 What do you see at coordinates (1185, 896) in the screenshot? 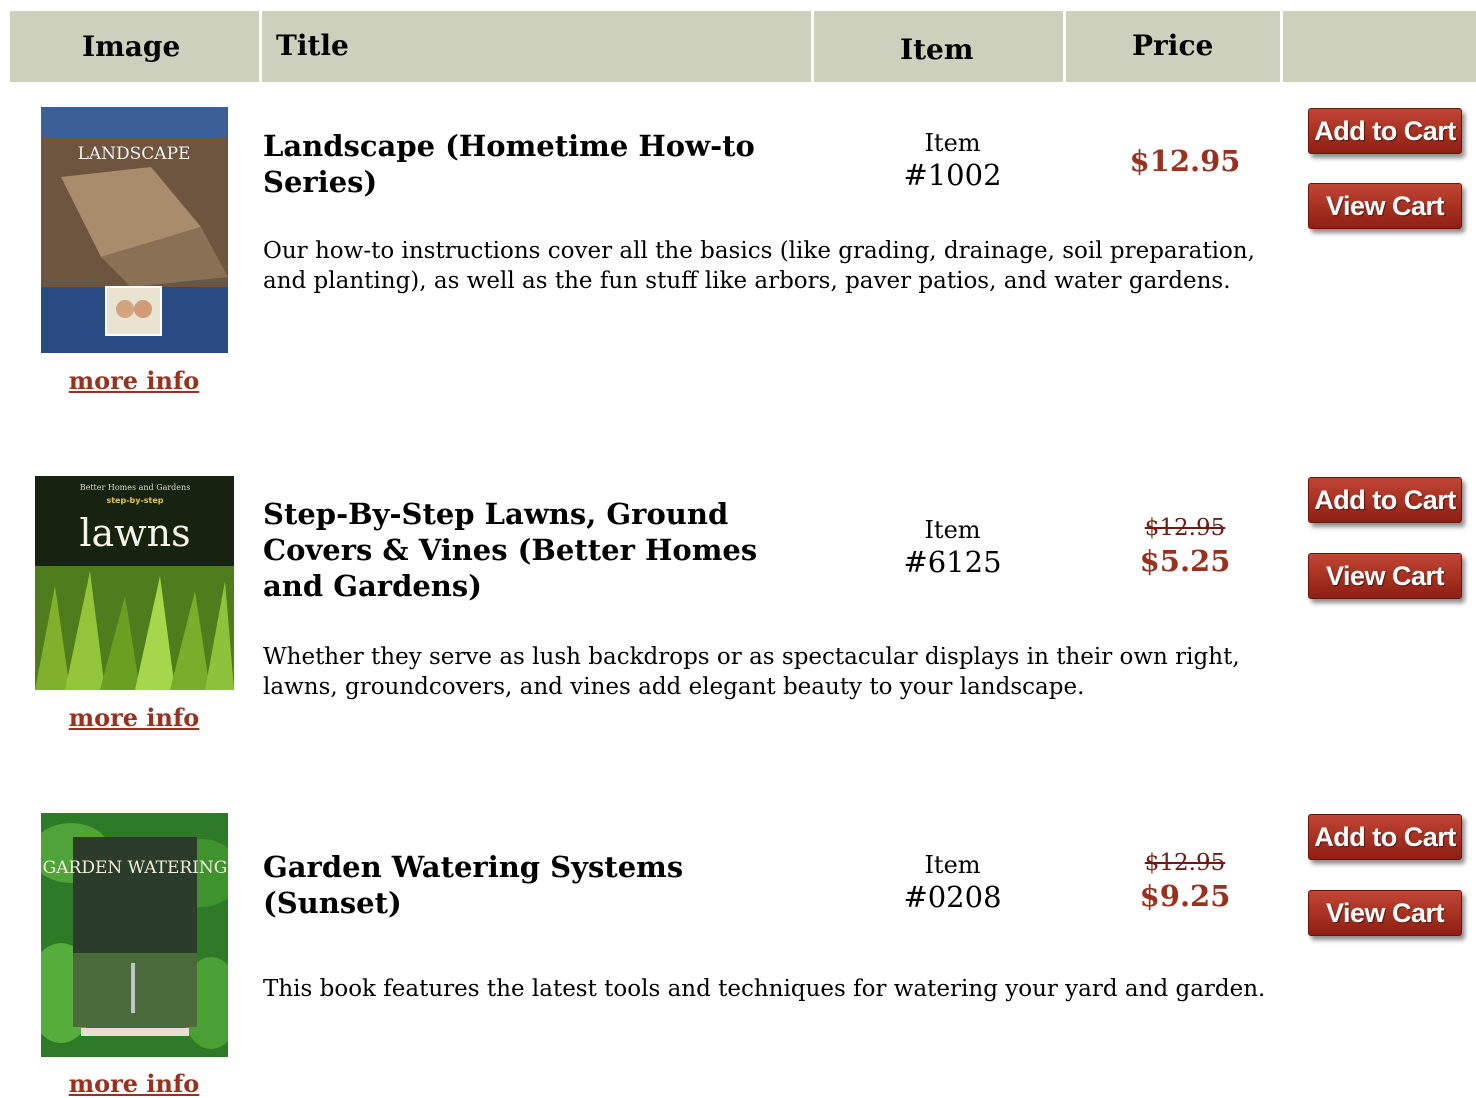
I see `current-price: $9.25` at bounding box center [1185, 896].